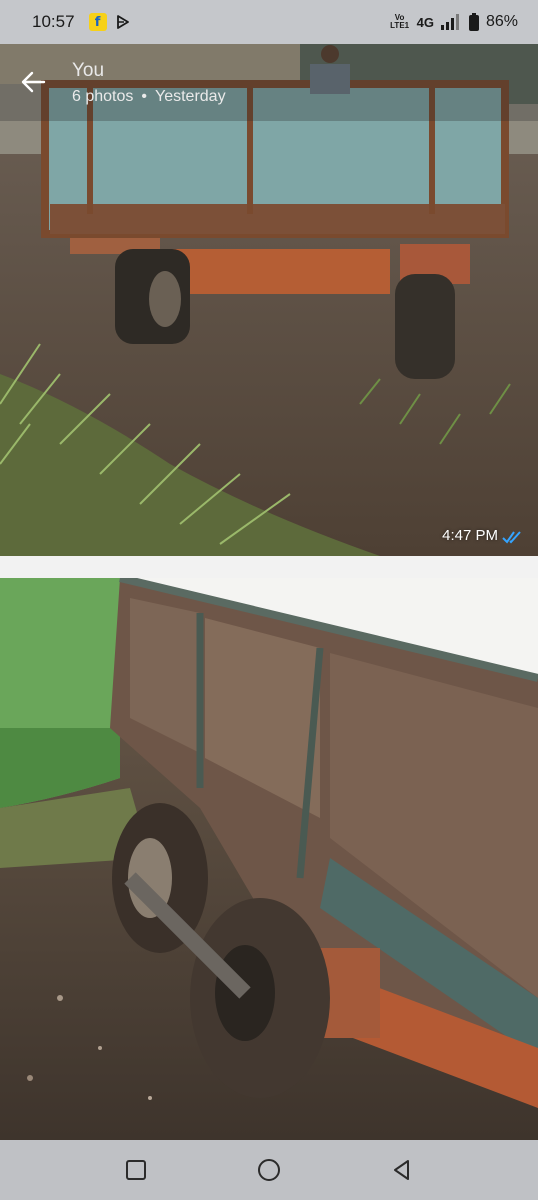 This screenshot has height=1200, width=538. Describe the element at coordinates (425, 22) in the screenshot. I see `network-type: 4G` at that location.